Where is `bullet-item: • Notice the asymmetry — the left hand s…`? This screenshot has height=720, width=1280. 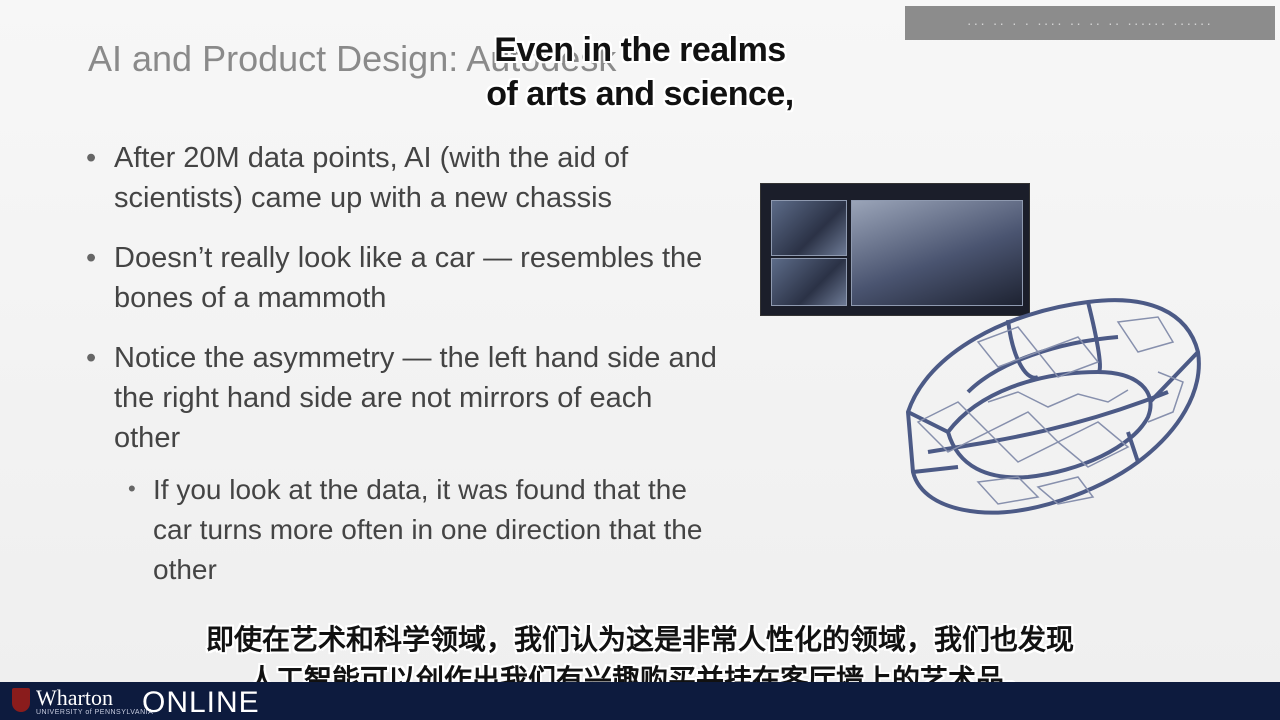
bullet-item: • Notice the asymmetry — the left hand s… is located at coordinates (406, 398).